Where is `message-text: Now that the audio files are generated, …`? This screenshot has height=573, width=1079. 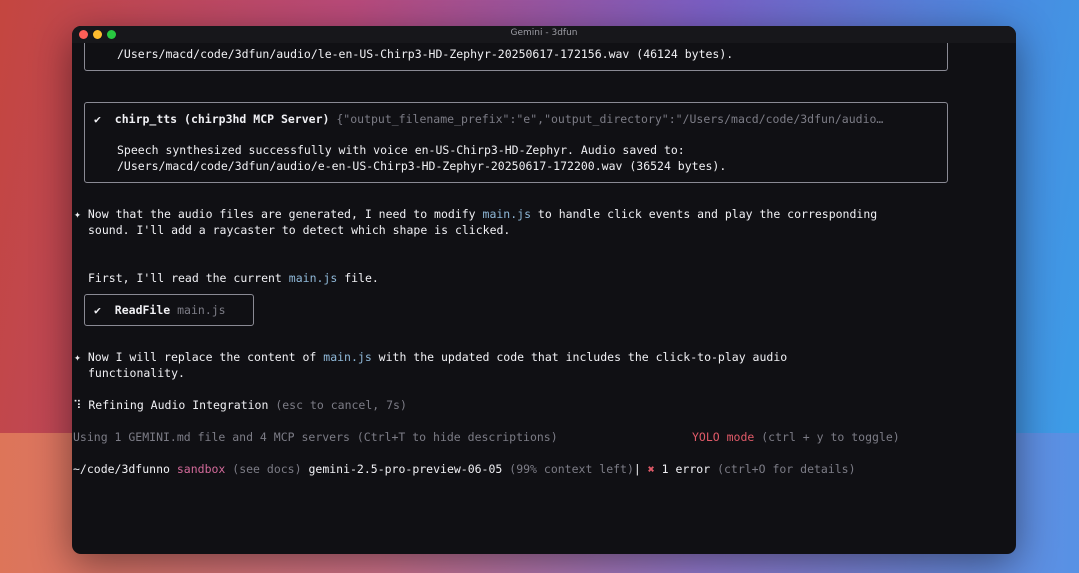
message-text: Now that the audio files are generated, … is located at coordinates (285, 214).